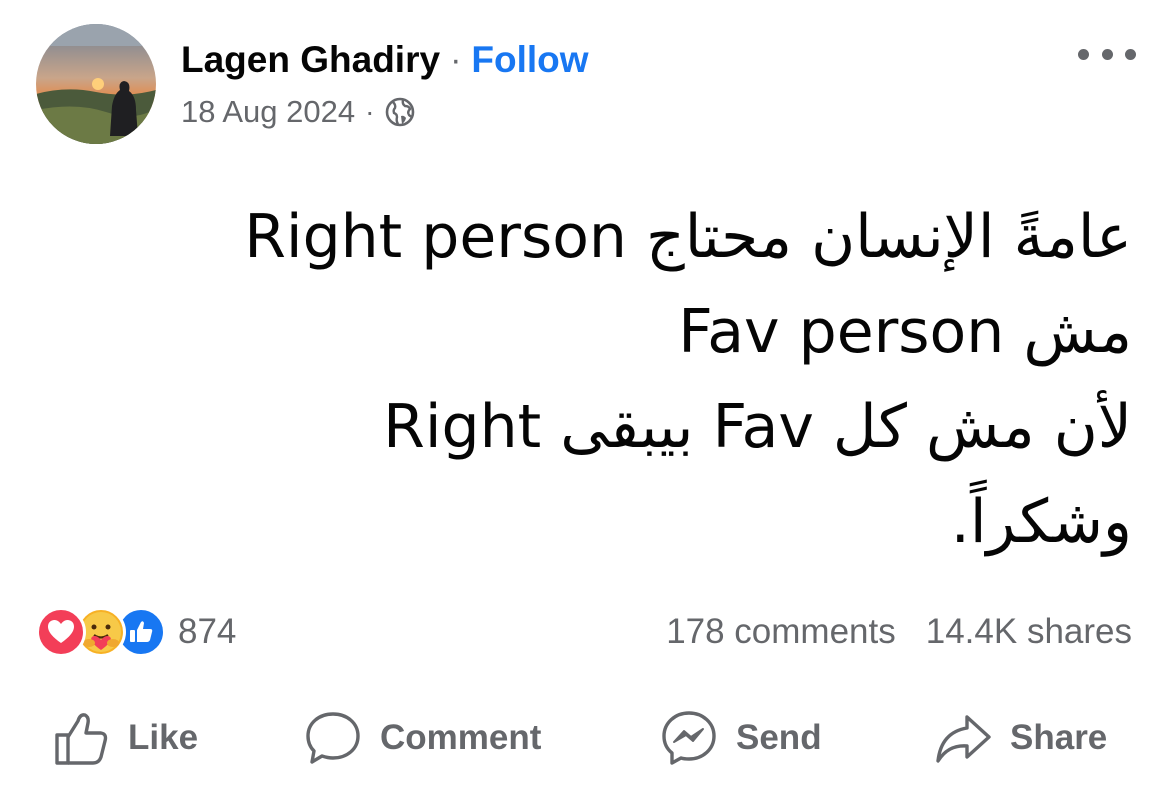 Image resolution: width=1170 pixels, height=788 pixels. Describe the element at coordinates (310, 60) in the screenshot. I see `author-name: Lagen Ghadiry` at that location.